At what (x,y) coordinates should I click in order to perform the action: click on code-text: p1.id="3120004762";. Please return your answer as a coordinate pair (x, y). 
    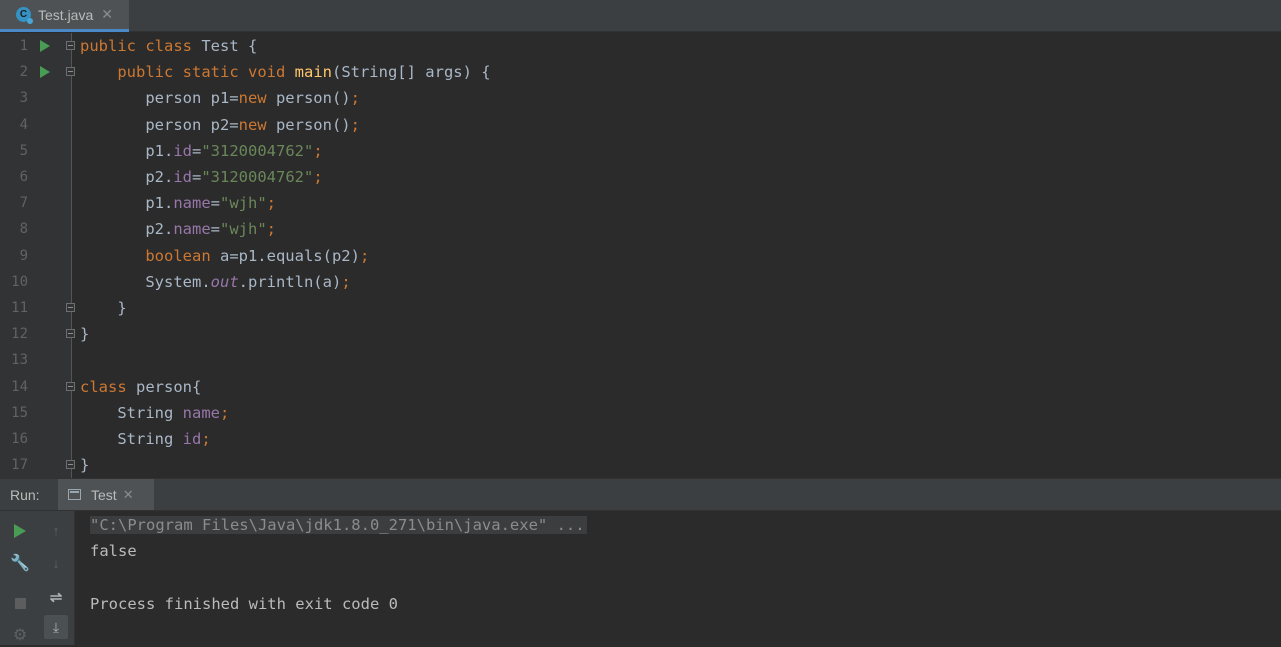
    Looking at the image, I should click on (201, 150).